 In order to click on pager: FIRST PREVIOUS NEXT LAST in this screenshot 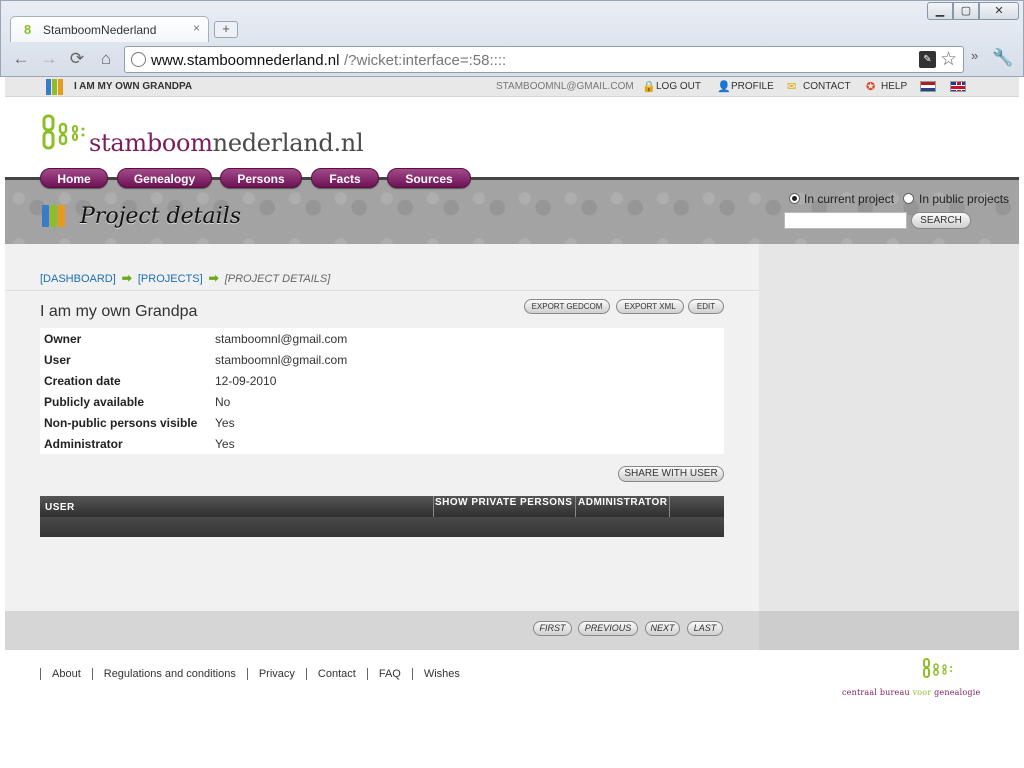, I will do `click(382, 630)`.